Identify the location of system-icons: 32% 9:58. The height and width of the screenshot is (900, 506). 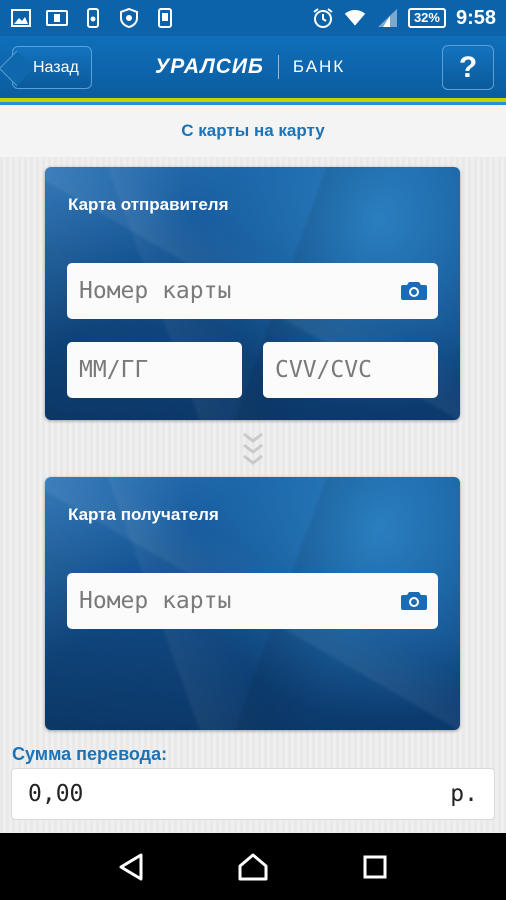
(404, 18).